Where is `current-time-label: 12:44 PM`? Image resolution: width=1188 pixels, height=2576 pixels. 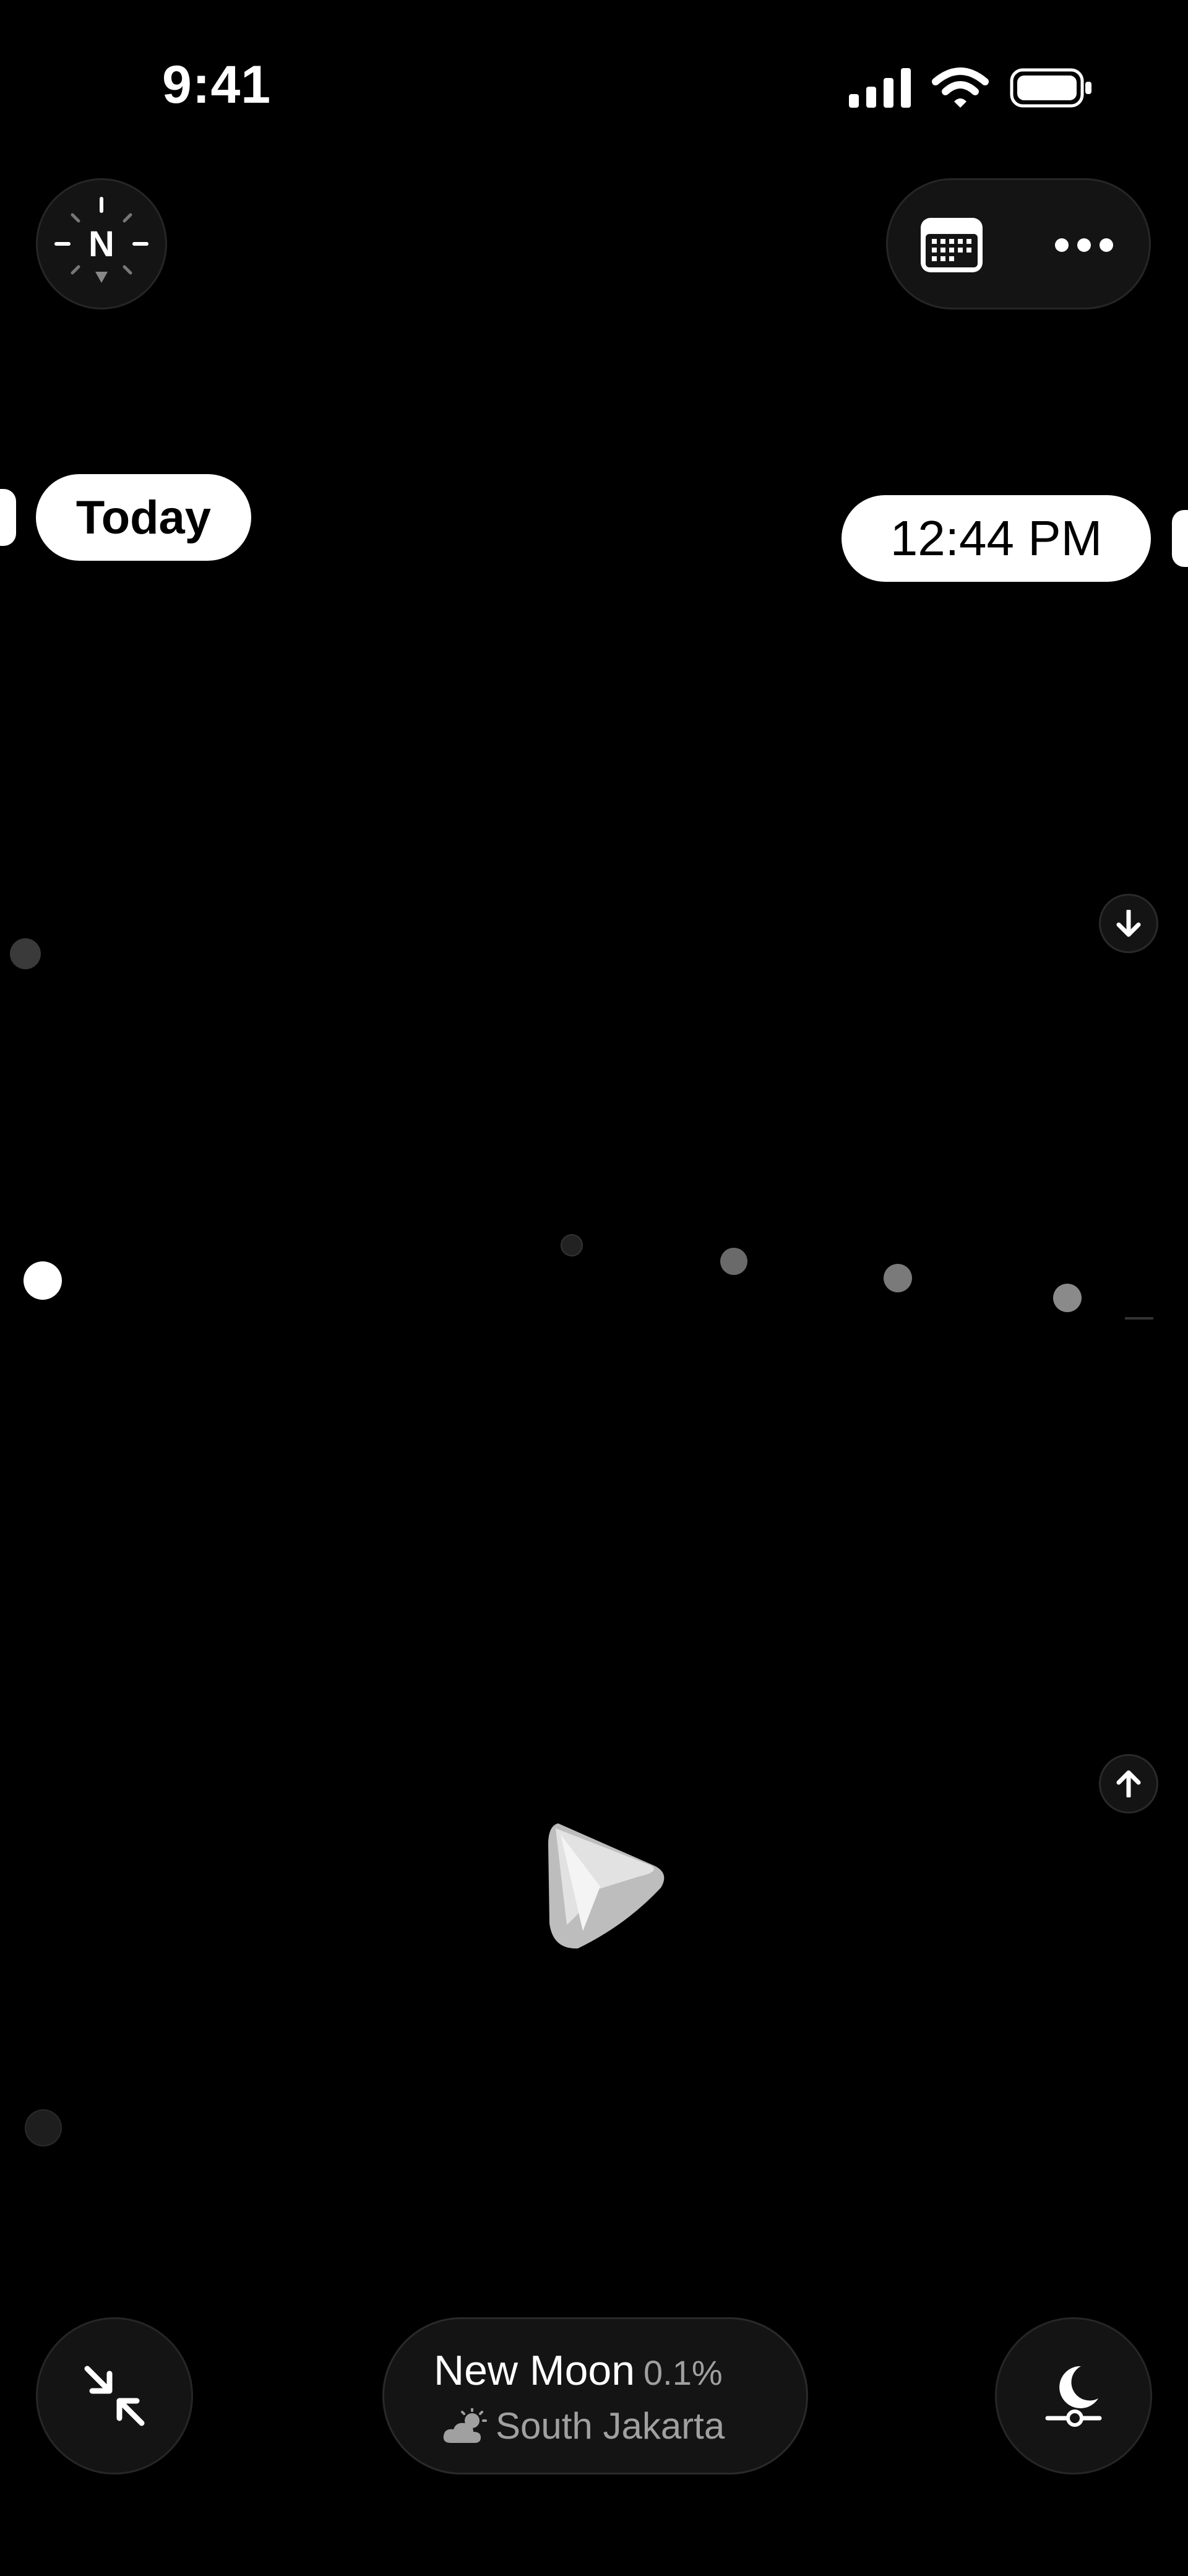
current-time-label: 12:44 PM is located at coordinates (997, 538).